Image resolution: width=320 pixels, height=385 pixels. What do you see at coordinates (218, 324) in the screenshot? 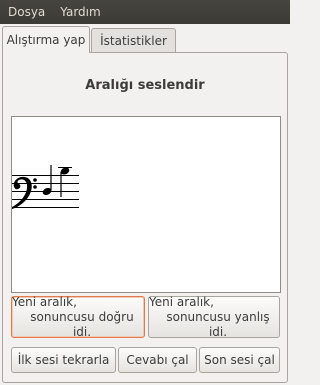
I see `wrong-button-line2: sonuncusu yanlış idi.` at bounding box center [218, 324].